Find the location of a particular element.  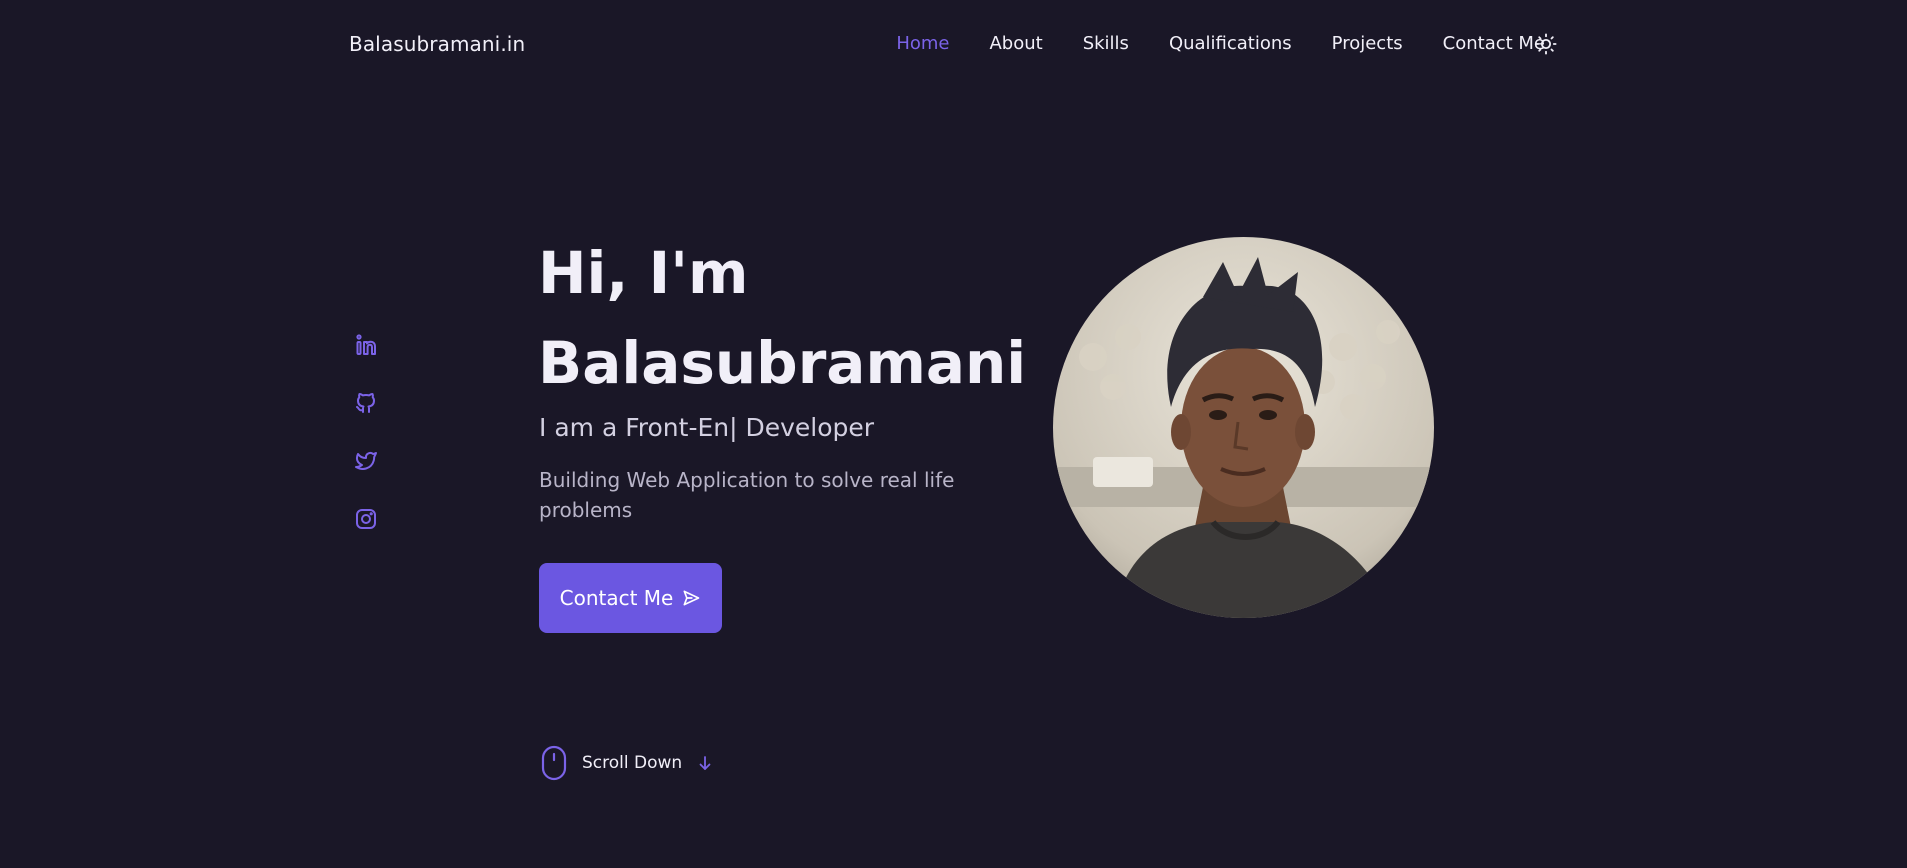

nav-contact: Contact Me is located at coordinates (1494, 43).